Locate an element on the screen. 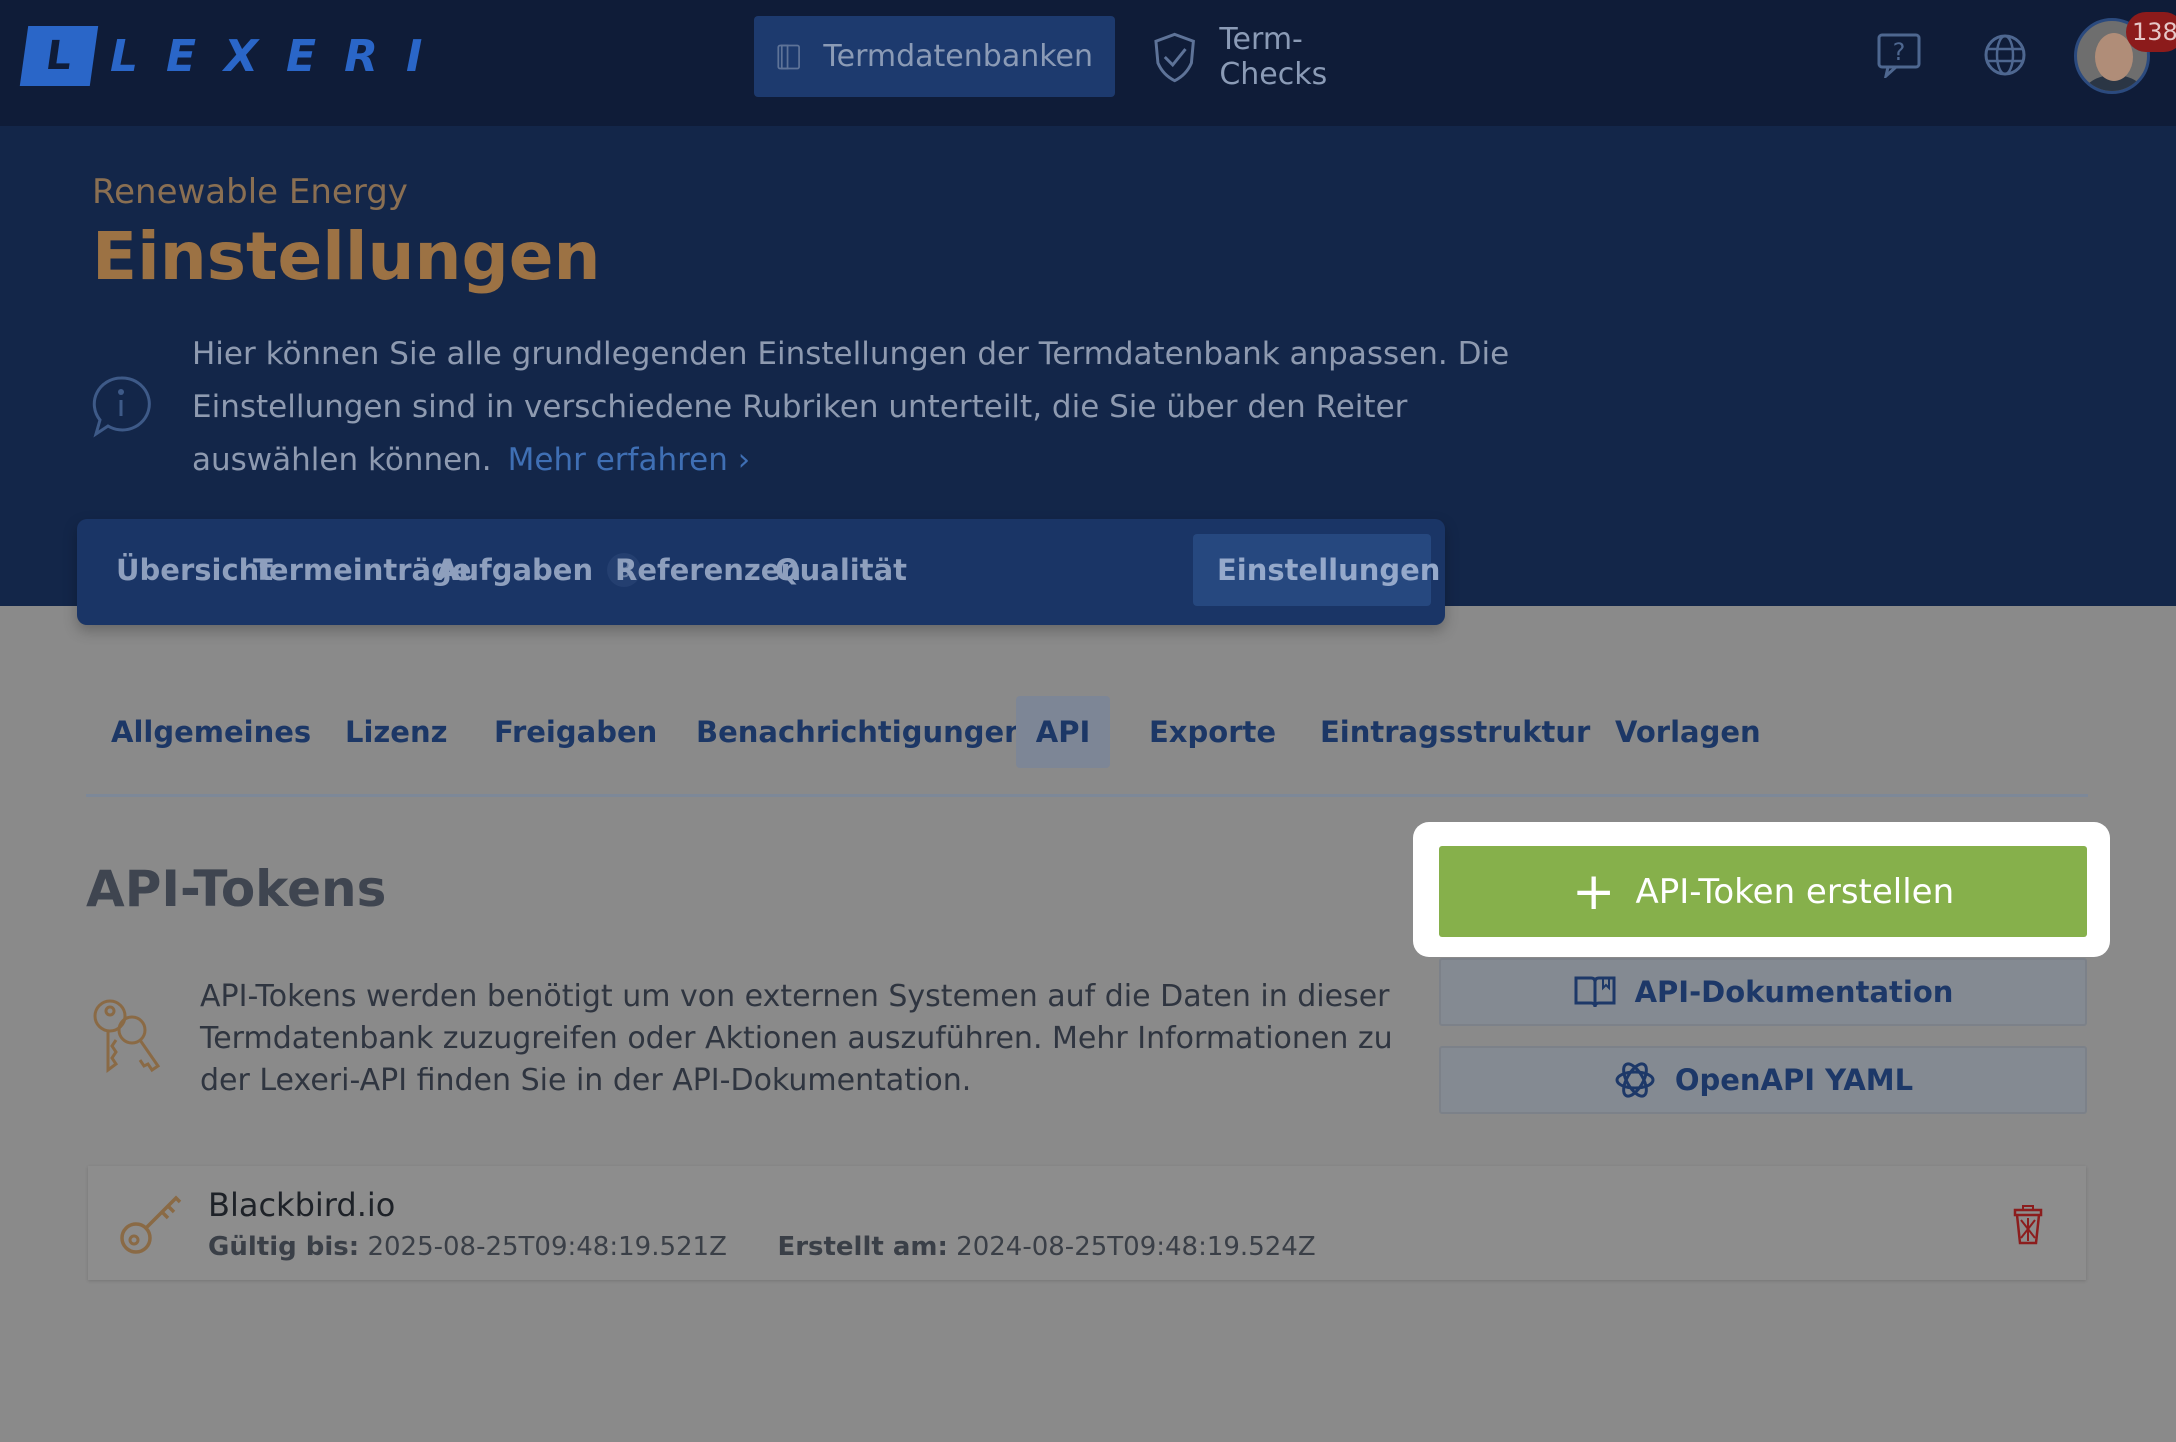 The image size is (2176, 1442). subtab-vorlagen-label: Vorlagen is located at coordinates (1688, 732).